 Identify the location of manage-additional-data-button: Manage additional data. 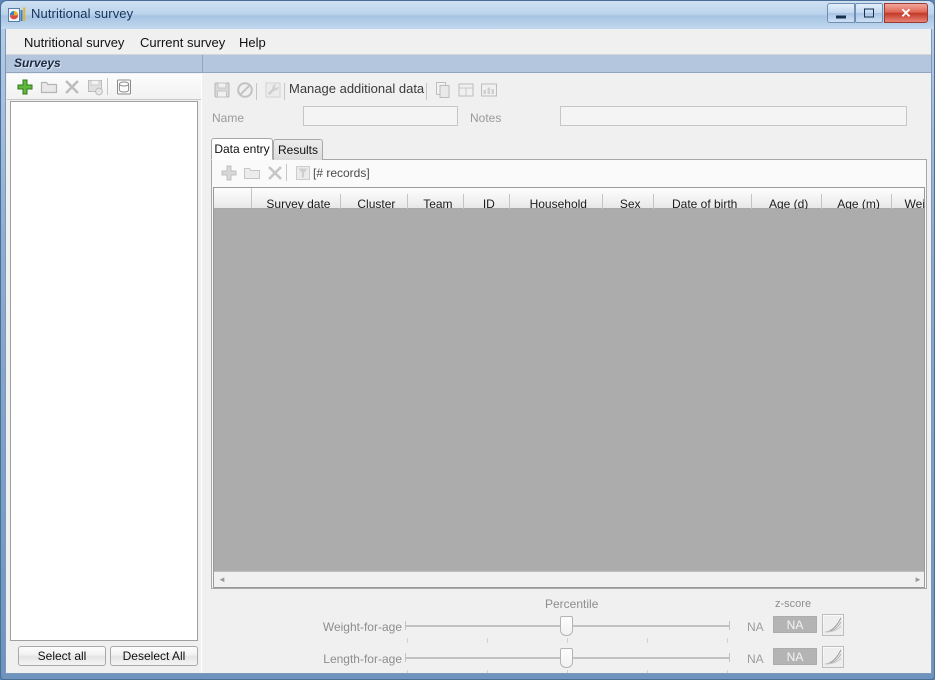
(356, 88).